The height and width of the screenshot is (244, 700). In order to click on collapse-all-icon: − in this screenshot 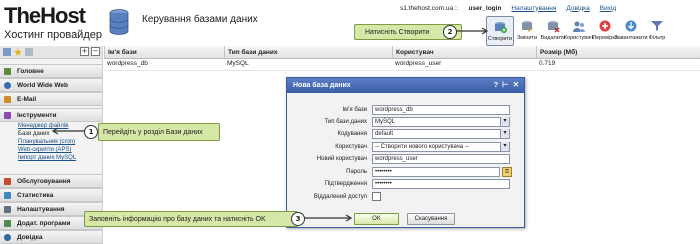, I will do `click(95, 51)`.